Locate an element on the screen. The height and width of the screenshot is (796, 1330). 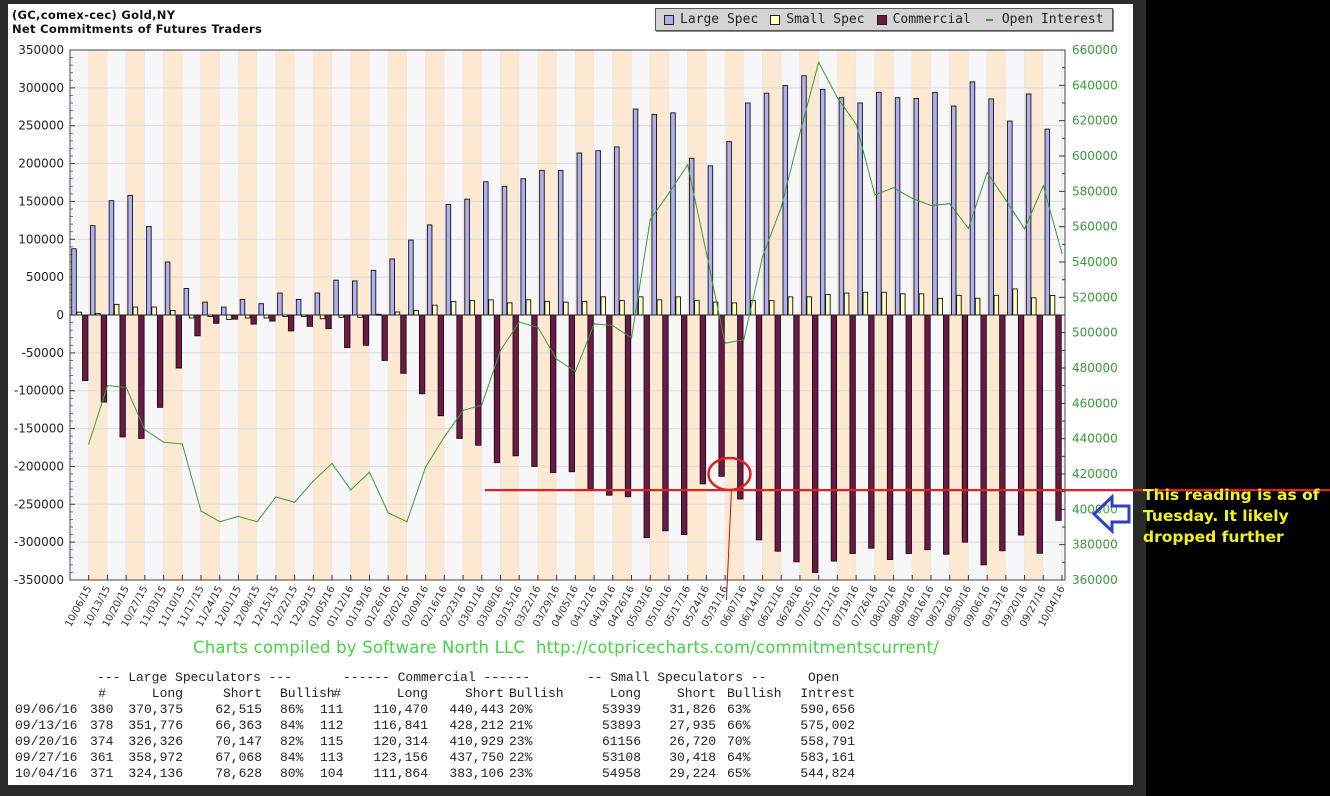
table-cell: 410,929 is located at coordinates (476, 741).